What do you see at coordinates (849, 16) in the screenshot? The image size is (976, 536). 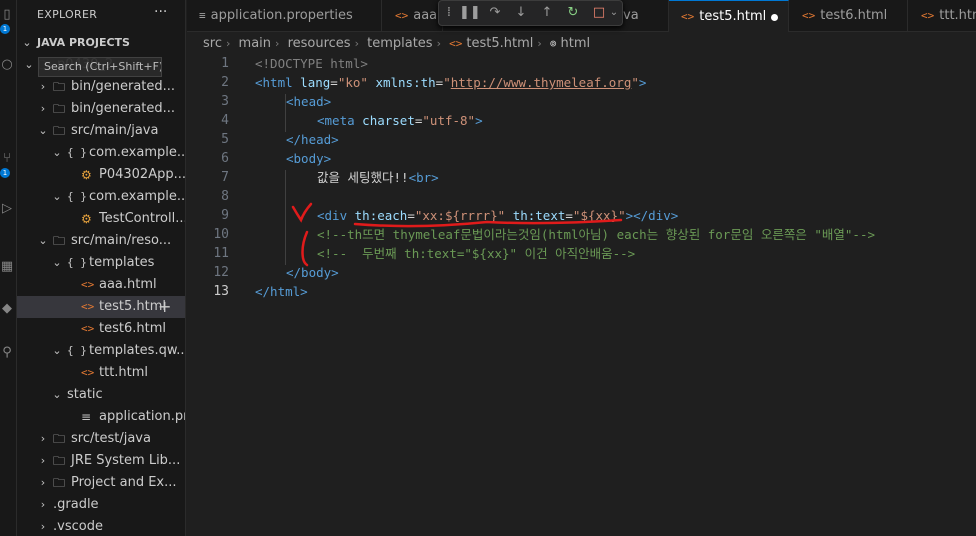 I see `tab-test6-html: <> test6.html` at bounding box center [849, 16].